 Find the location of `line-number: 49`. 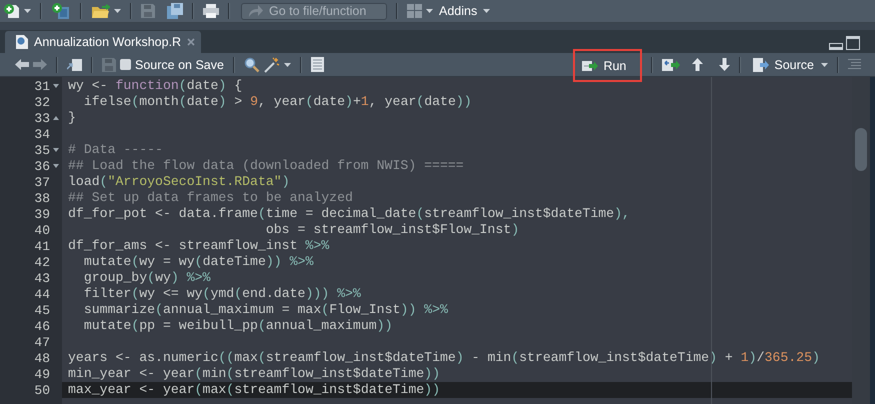

line-number: 49 is located at coordinates (42, 374).